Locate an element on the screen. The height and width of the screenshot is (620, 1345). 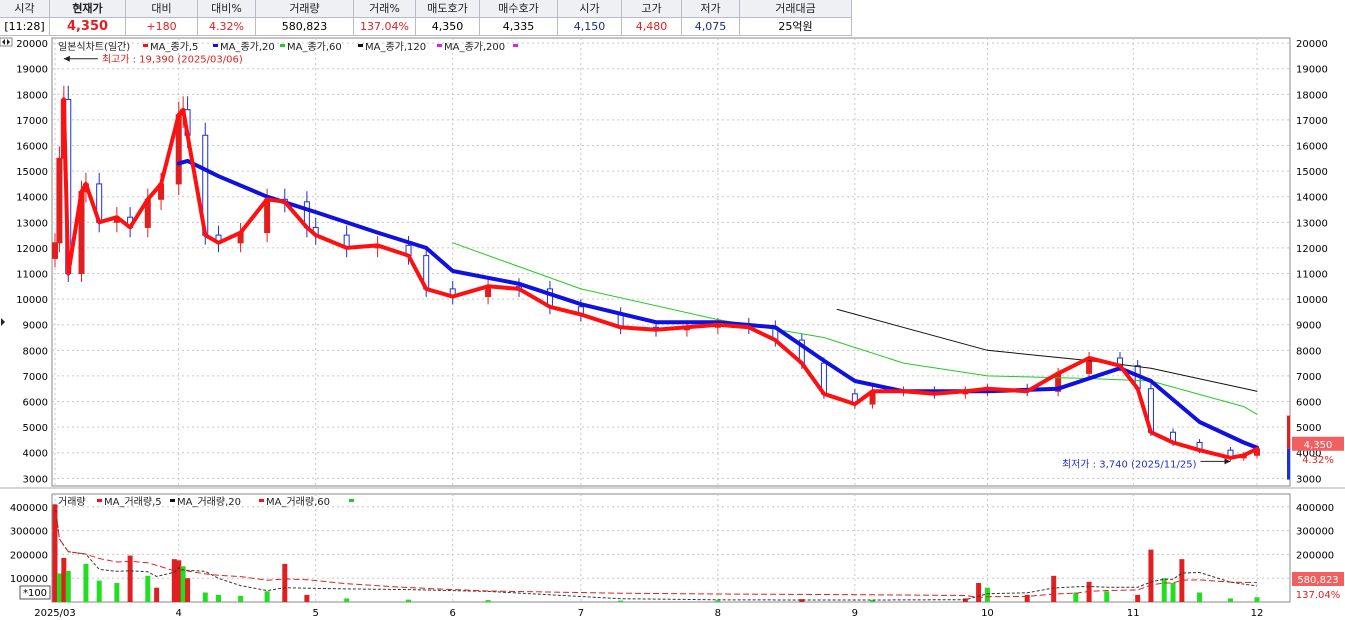
legend-item-3: MA_종가,120 is located at coordinates (395, 47).